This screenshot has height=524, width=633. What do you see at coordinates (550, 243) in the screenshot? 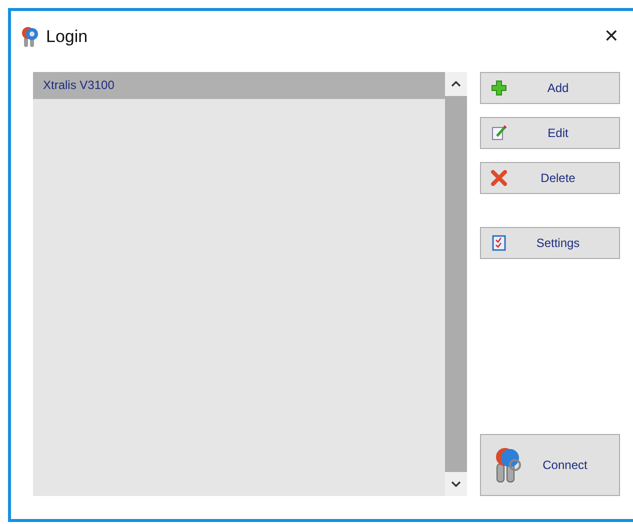
I see `settings-button: Settings` at bounding box center [550, 243].